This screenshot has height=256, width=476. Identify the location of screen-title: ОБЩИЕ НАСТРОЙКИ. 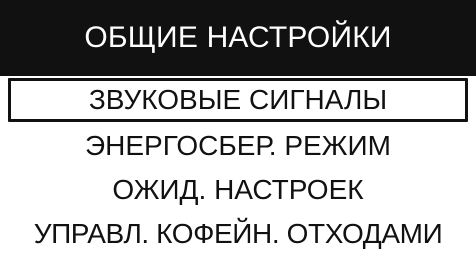
(238, 37).